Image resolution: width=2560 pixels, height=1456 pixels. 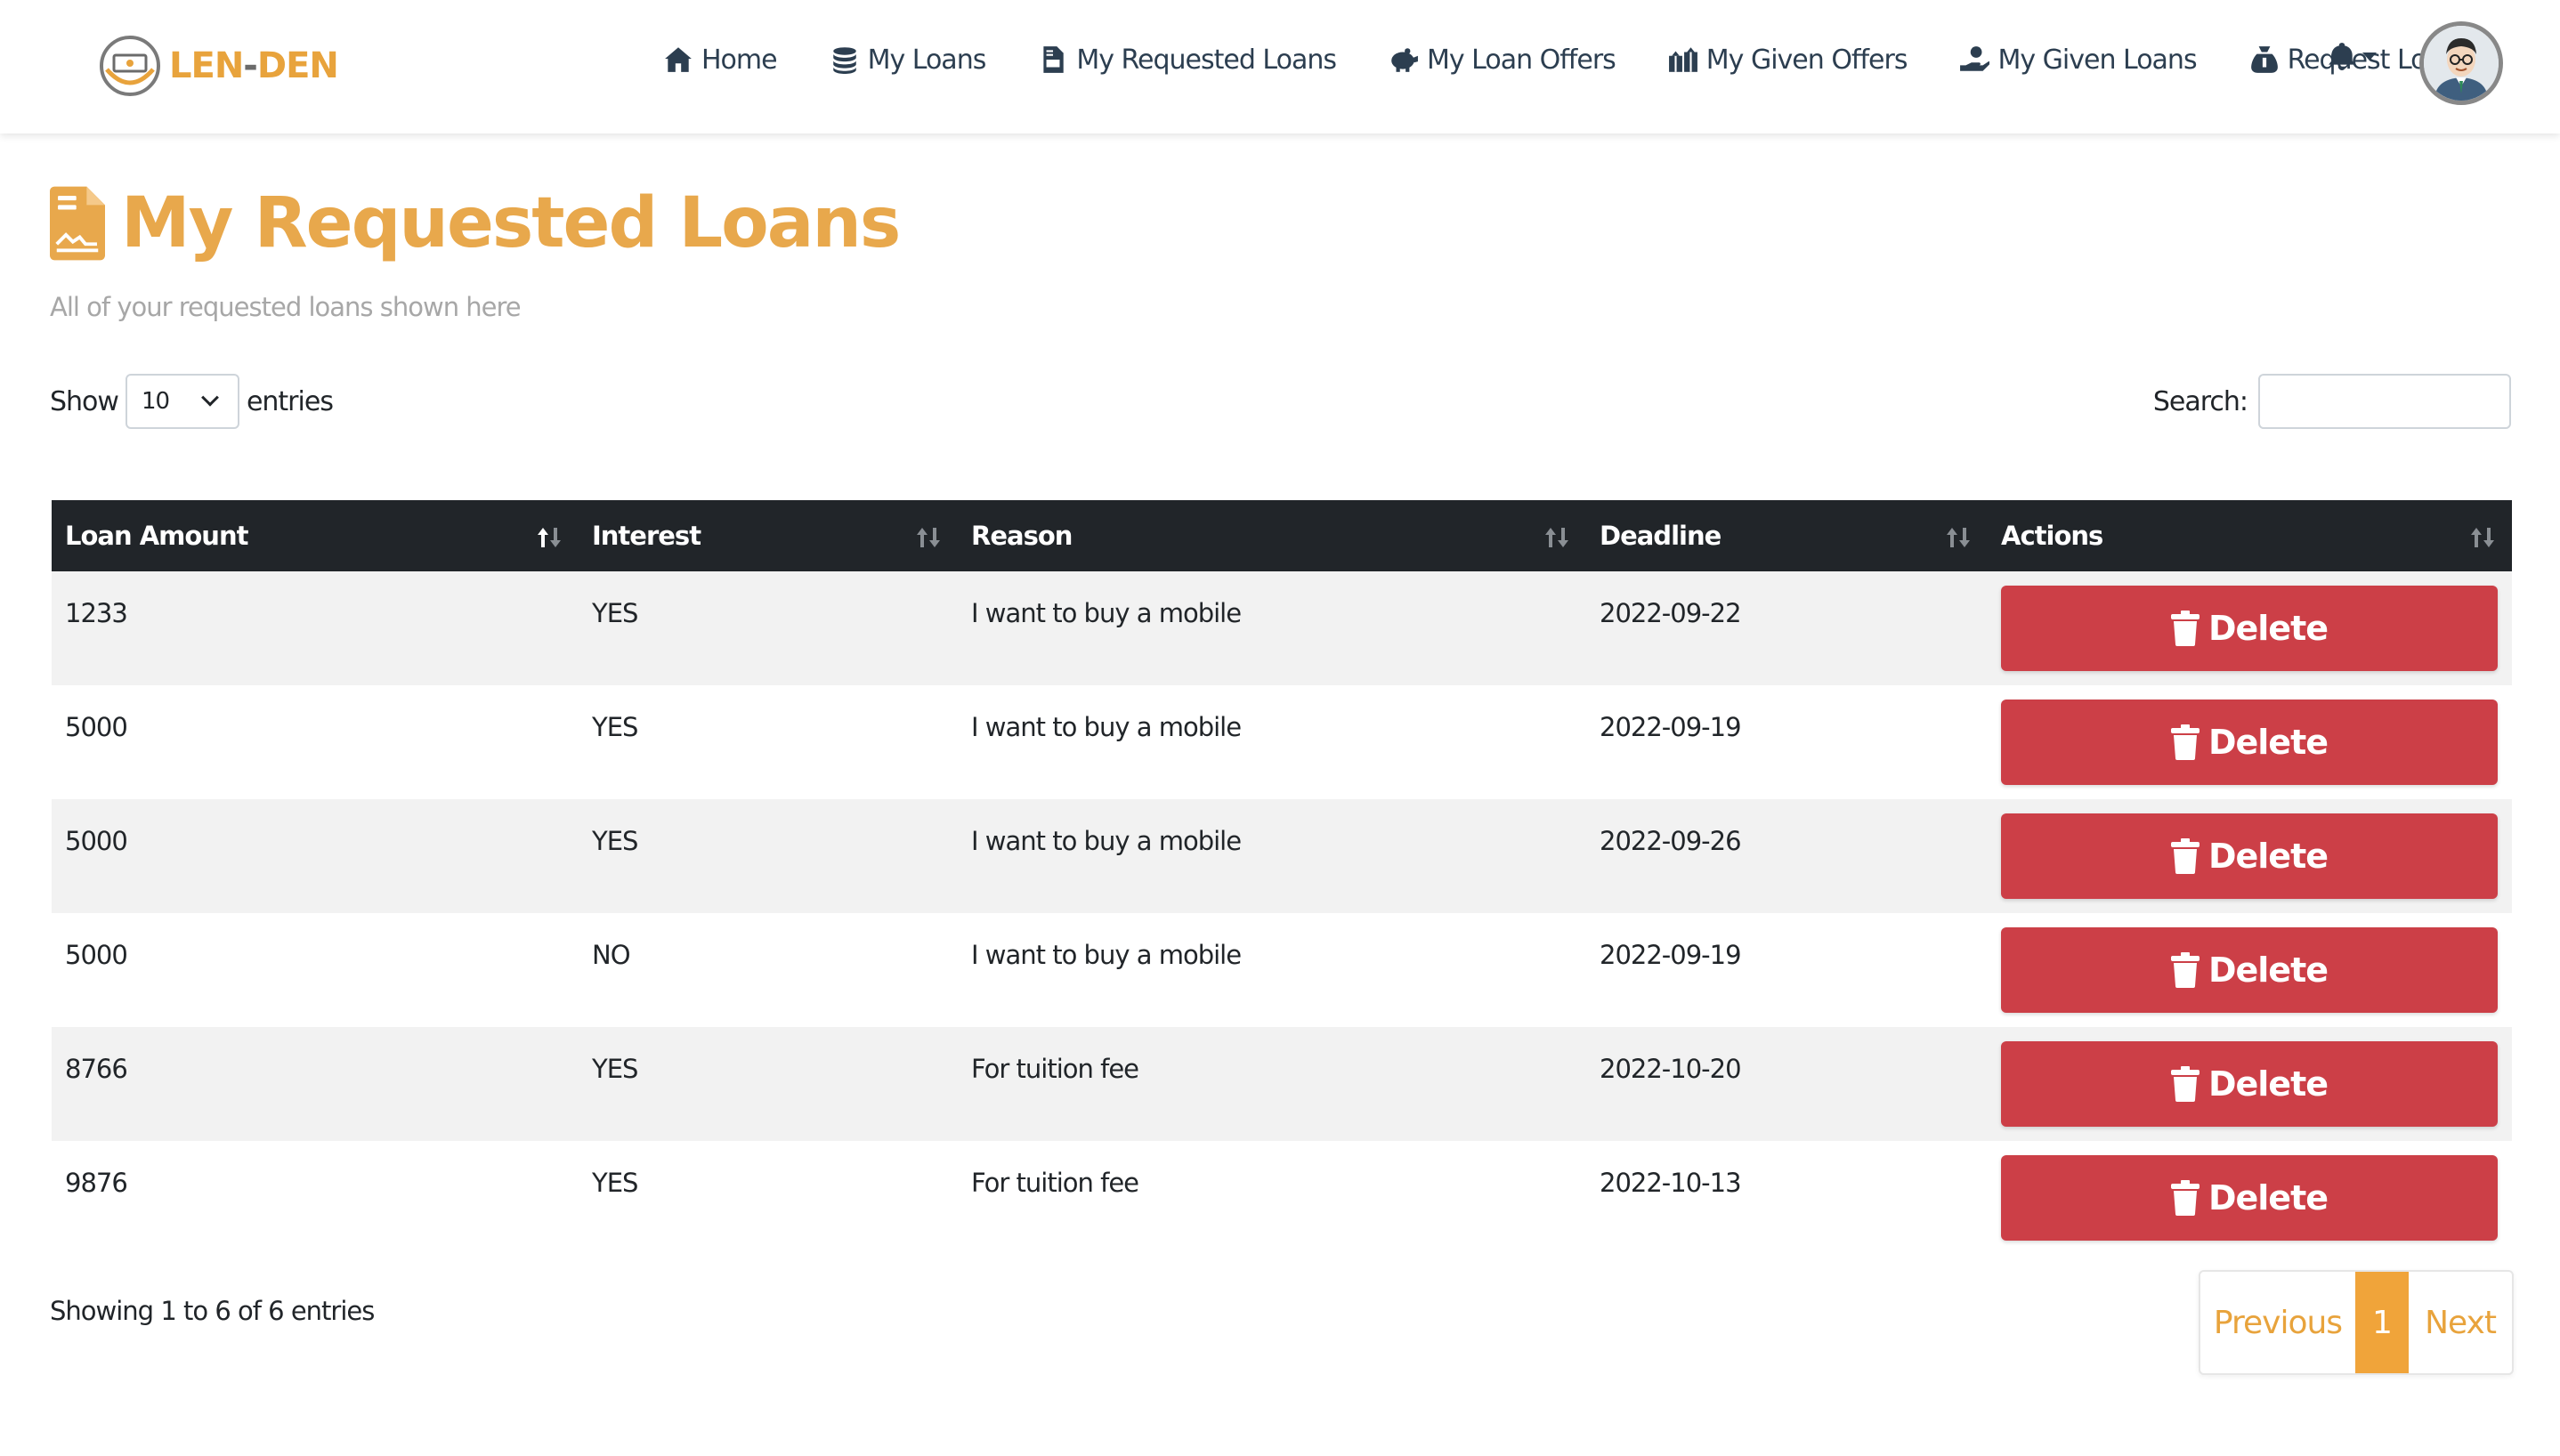 What do you see at coordinates (286, 307) in the screenshot?
I see `page-subtitle: All of your requested loans shown here` at bounding box center [286, 307].